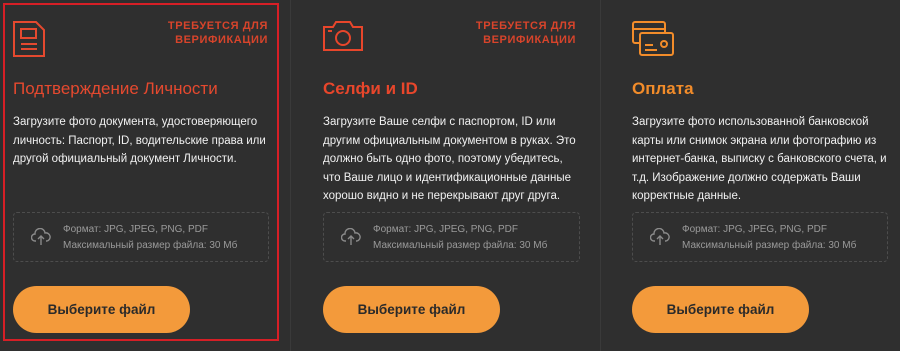  Describe the element at coordinates (29, 41) in the screenshot. I see `document-icon` at that location.